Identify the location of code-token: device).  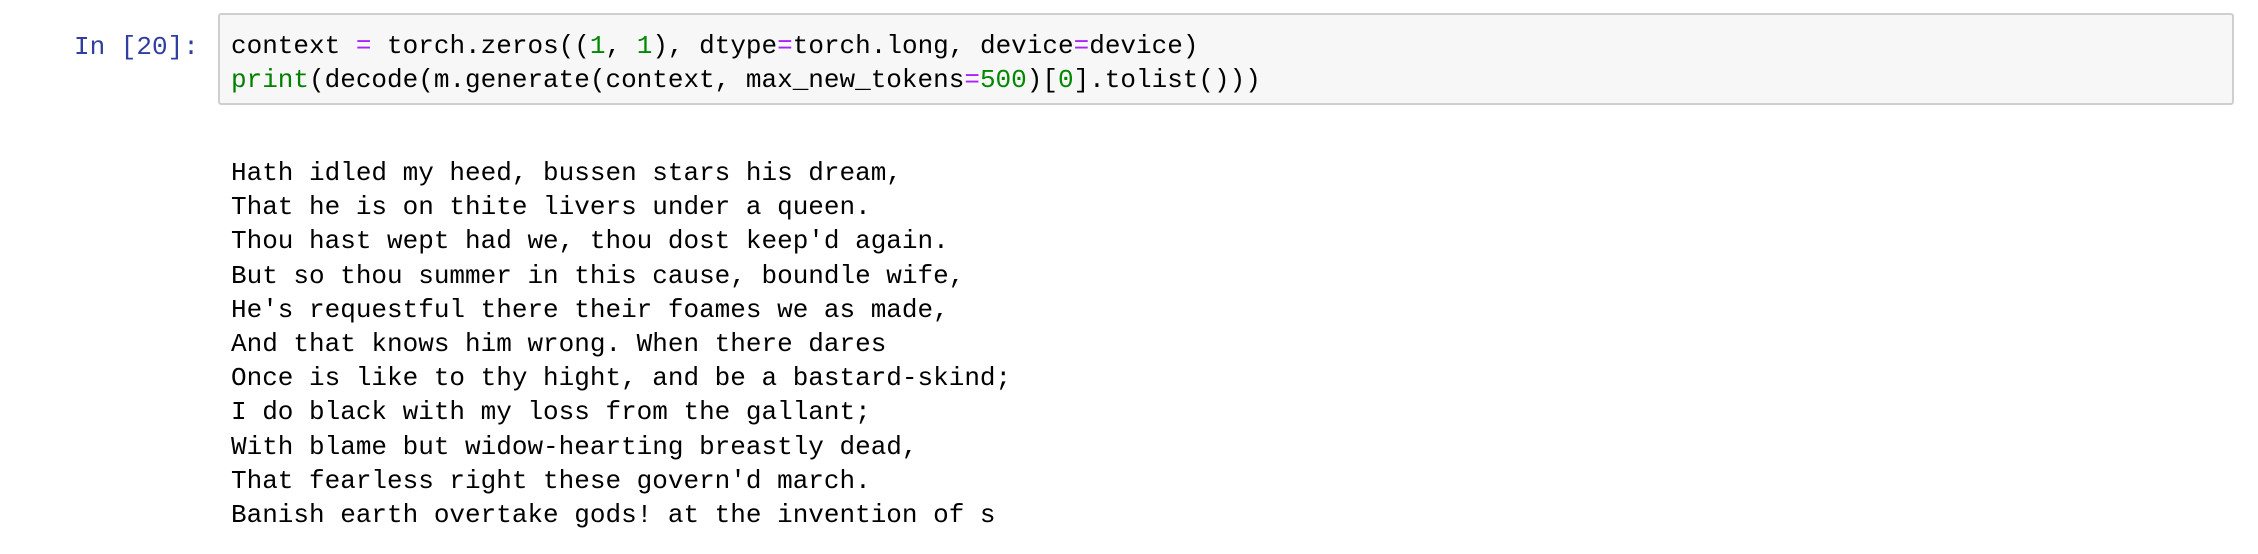
(1144, 46).